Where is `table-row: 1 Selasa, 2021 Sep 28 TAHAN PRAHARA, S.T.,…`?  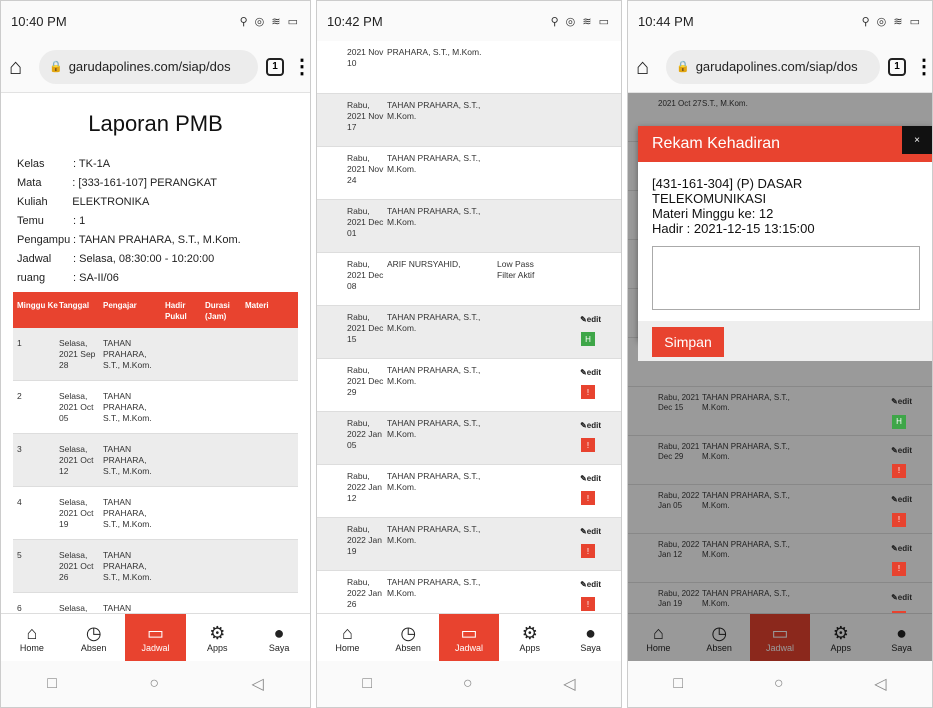
table-row: 1 Selasa, 2021 Sep 28 TAHAN PRAHARA, S.T.,… is located at coordinates (155, 354).